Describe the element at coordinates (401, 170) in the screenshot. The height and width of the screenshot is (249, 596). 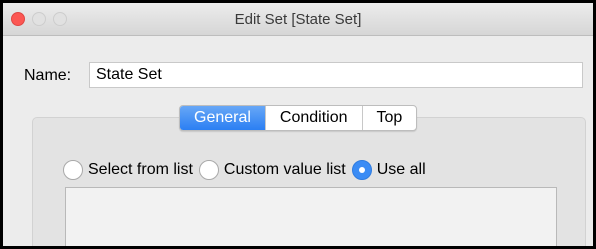
I see `radio-use-all-label: Use all` at that location.